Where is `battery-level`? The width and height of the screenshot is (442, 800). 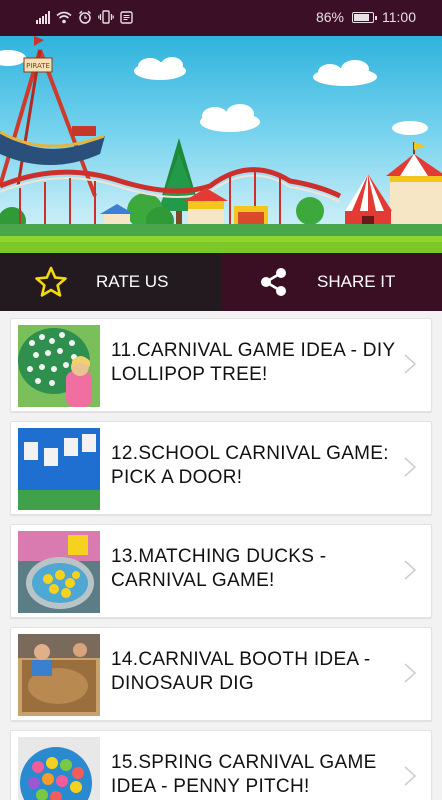
battery-level is located at coordinates (361, 17).